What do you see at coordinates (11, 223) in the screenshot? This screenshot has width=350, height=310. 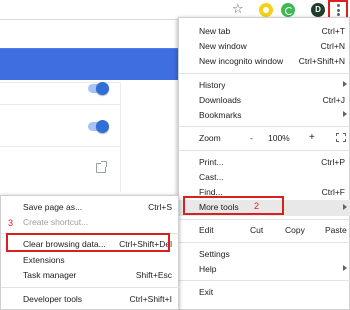 I see `step-number-3: 3` at bounding box center [11, 223].